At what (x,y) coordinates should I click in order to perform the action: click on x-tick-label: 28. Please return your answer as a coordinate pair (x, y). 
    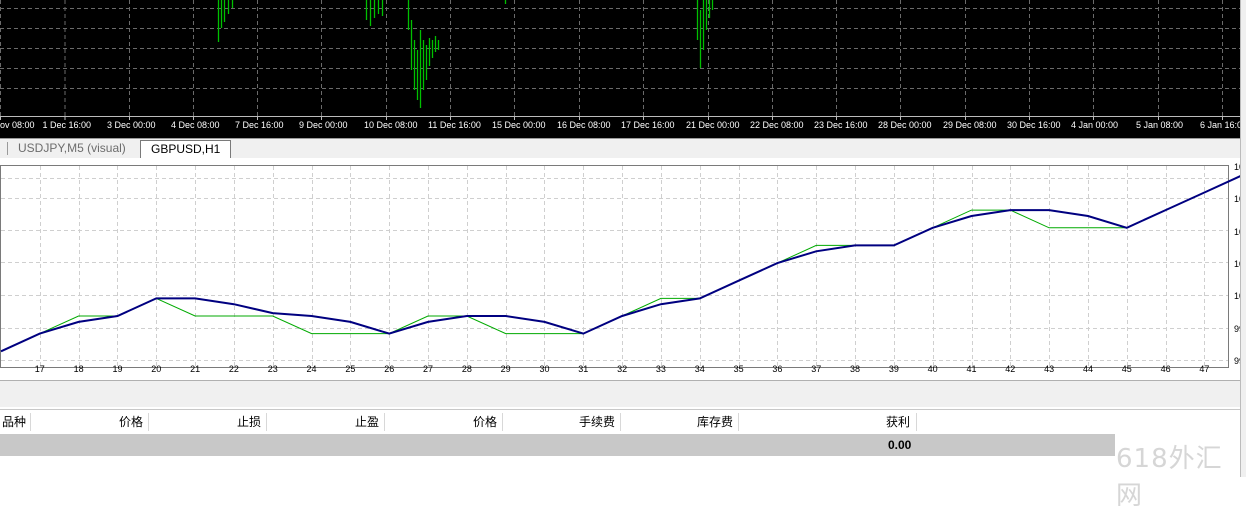
    Looking at the image, I should click on (467, 369).